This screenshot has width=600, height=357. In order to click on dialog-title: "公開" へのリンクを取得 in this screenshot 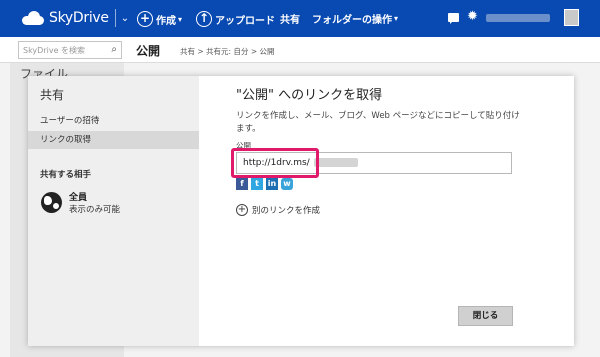, I will do `click(309, 95)`.